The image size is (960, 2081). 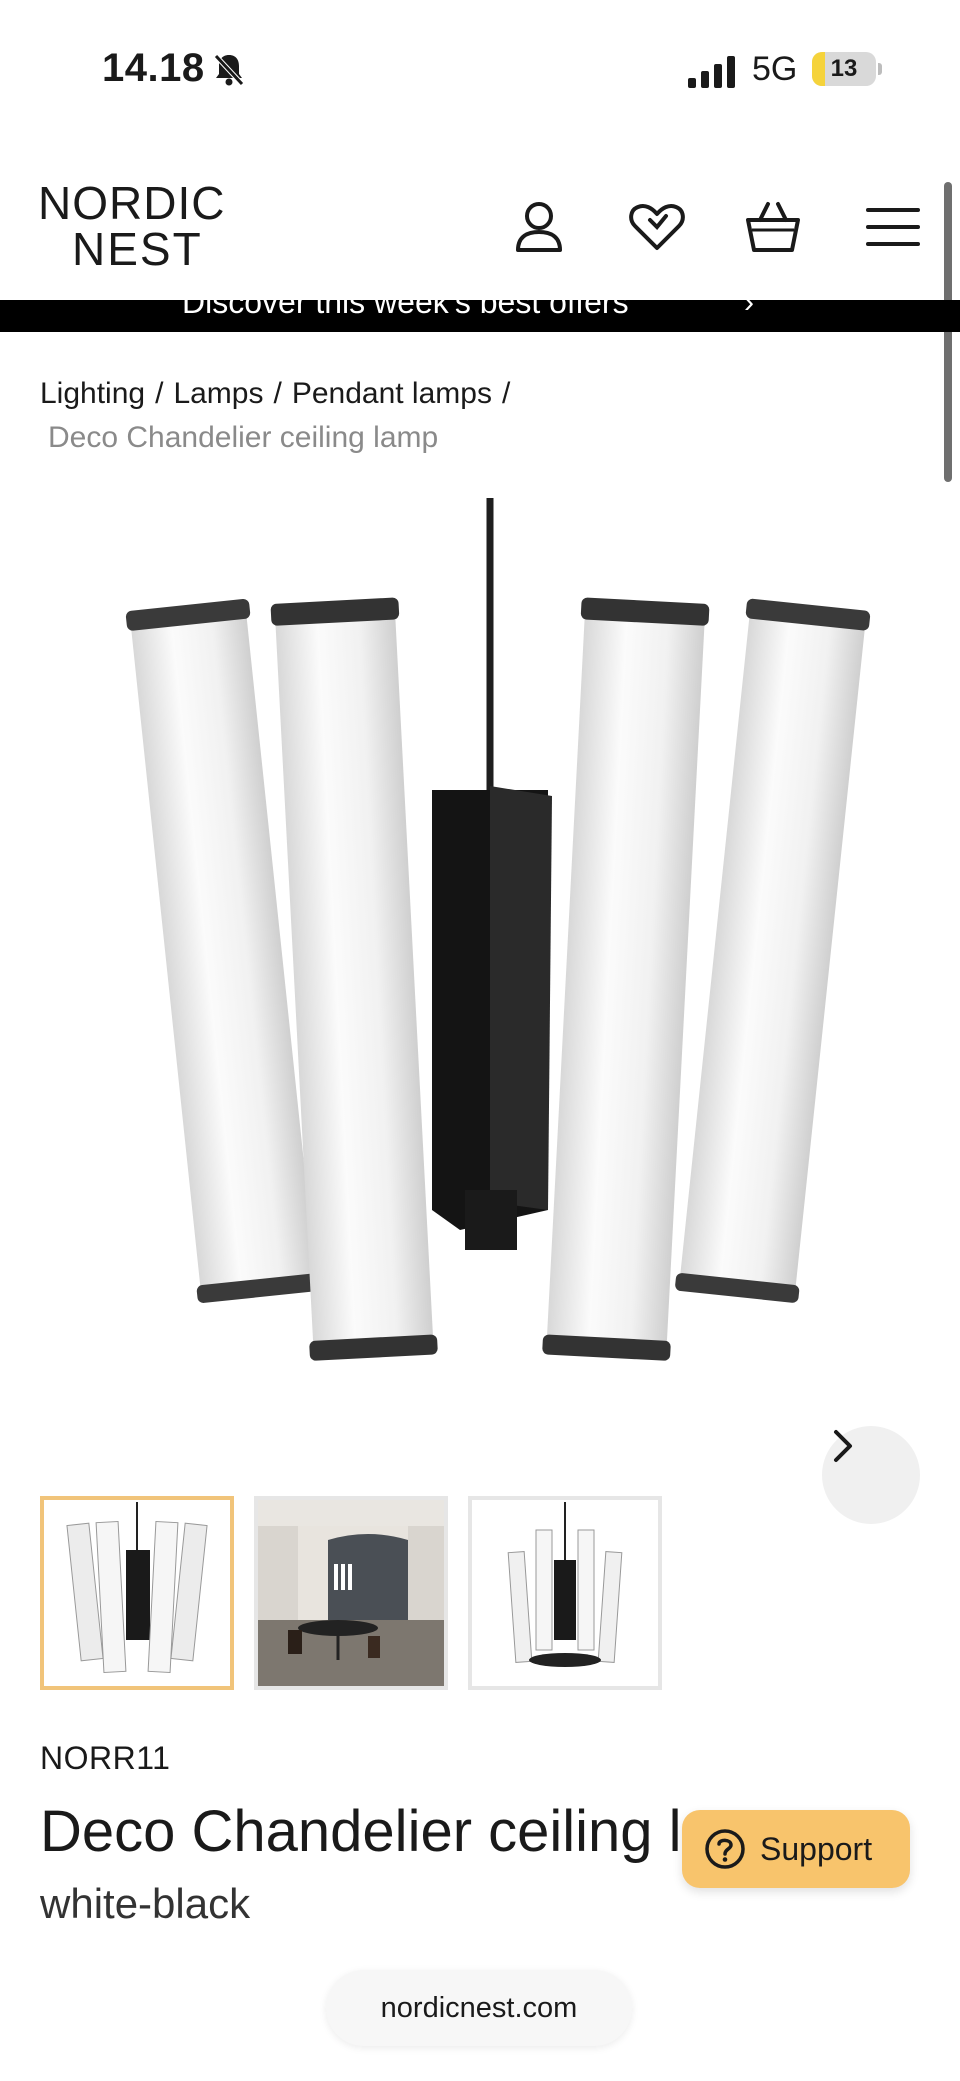 I want to click on promo-text: Discover this week's best offers, so click(x=405, y=310).